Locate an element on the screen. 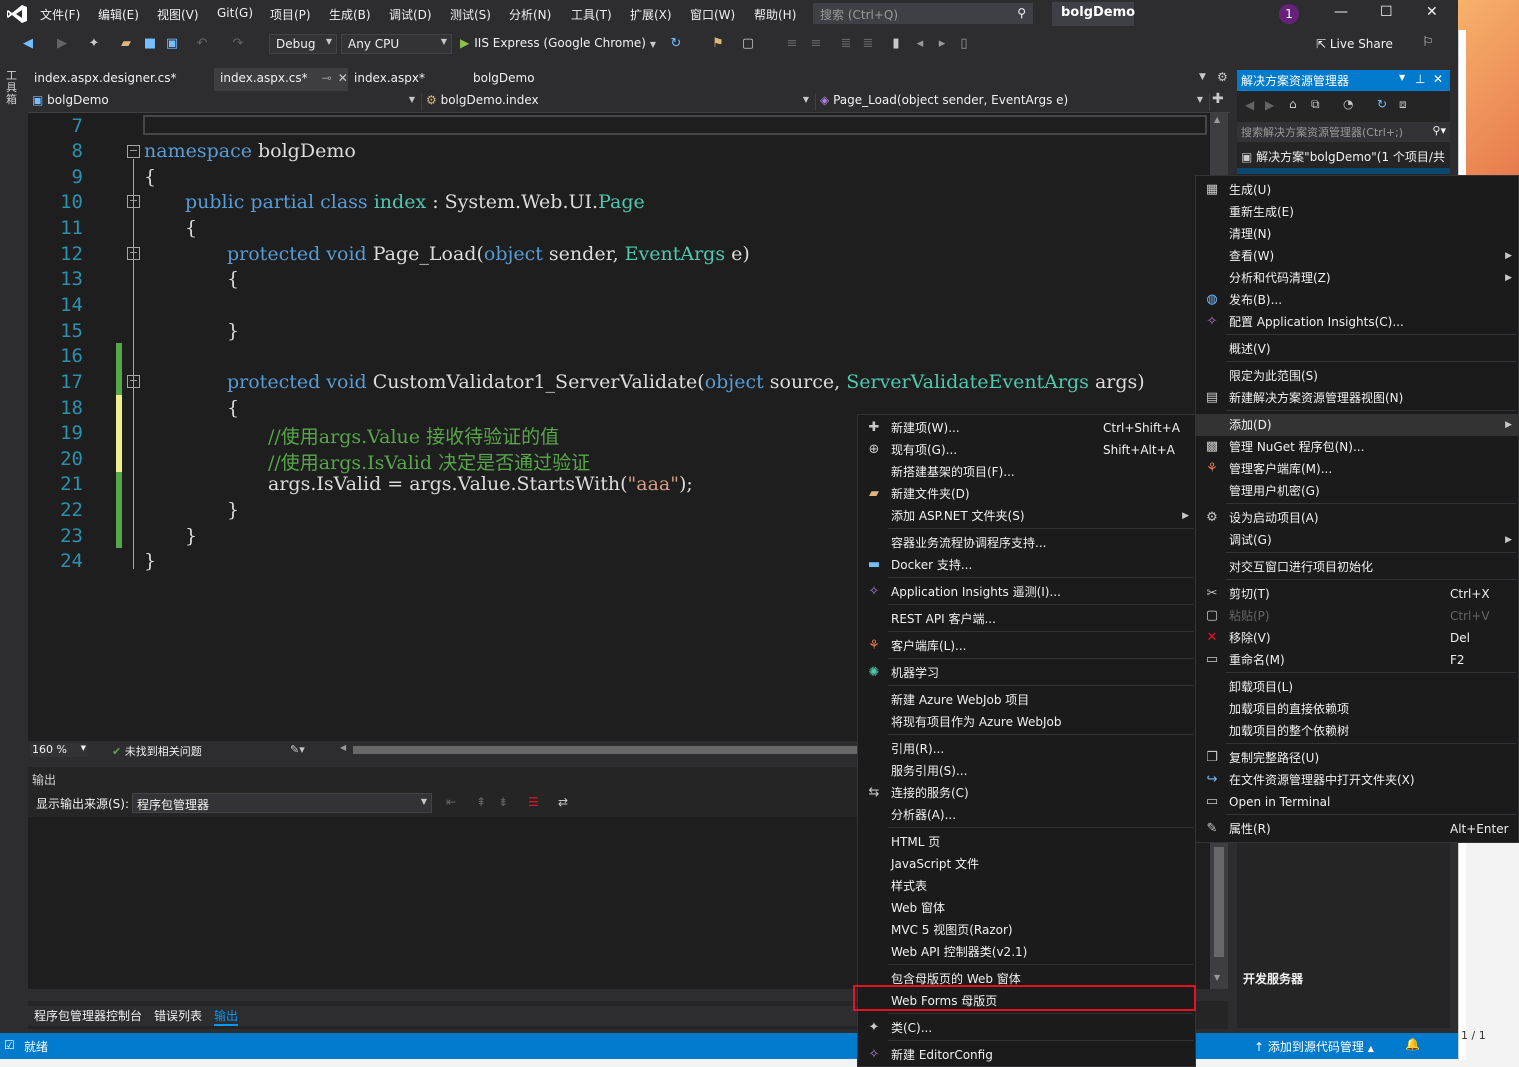  prev-message-icon: ⇞ is located at coordinates (481, 802).